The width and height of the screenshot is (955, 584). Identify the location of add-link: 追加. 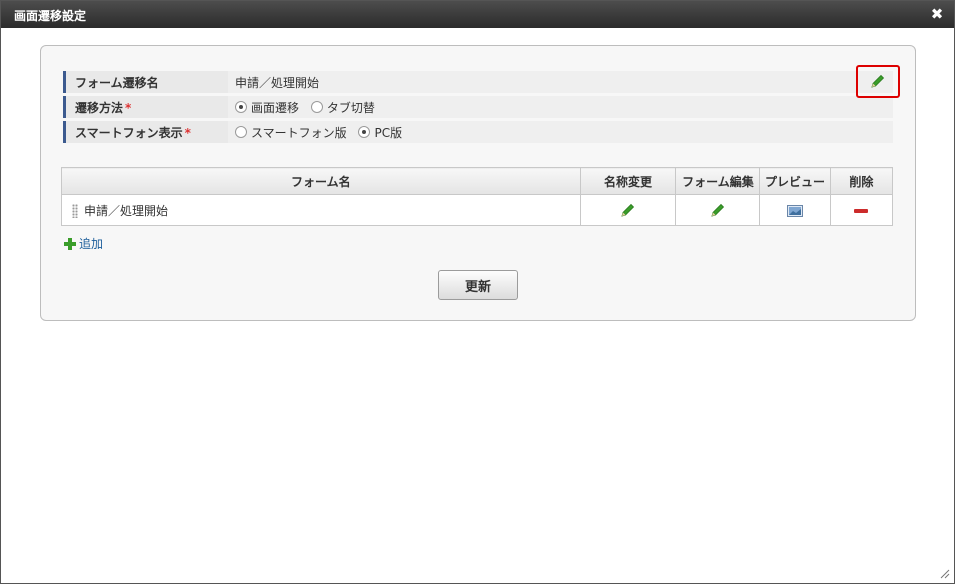
(83, 243).